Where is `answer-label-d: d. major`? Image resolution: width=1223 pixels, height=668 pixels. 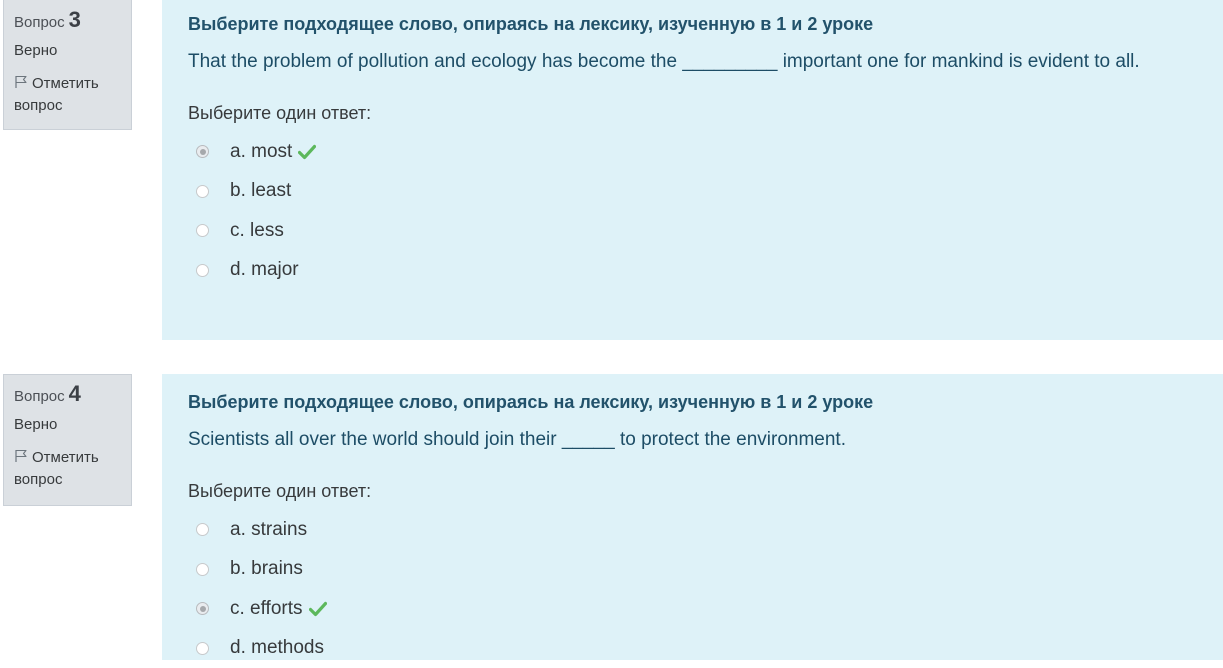 answer-label-d: d. major is located at coordinates (264, 270).